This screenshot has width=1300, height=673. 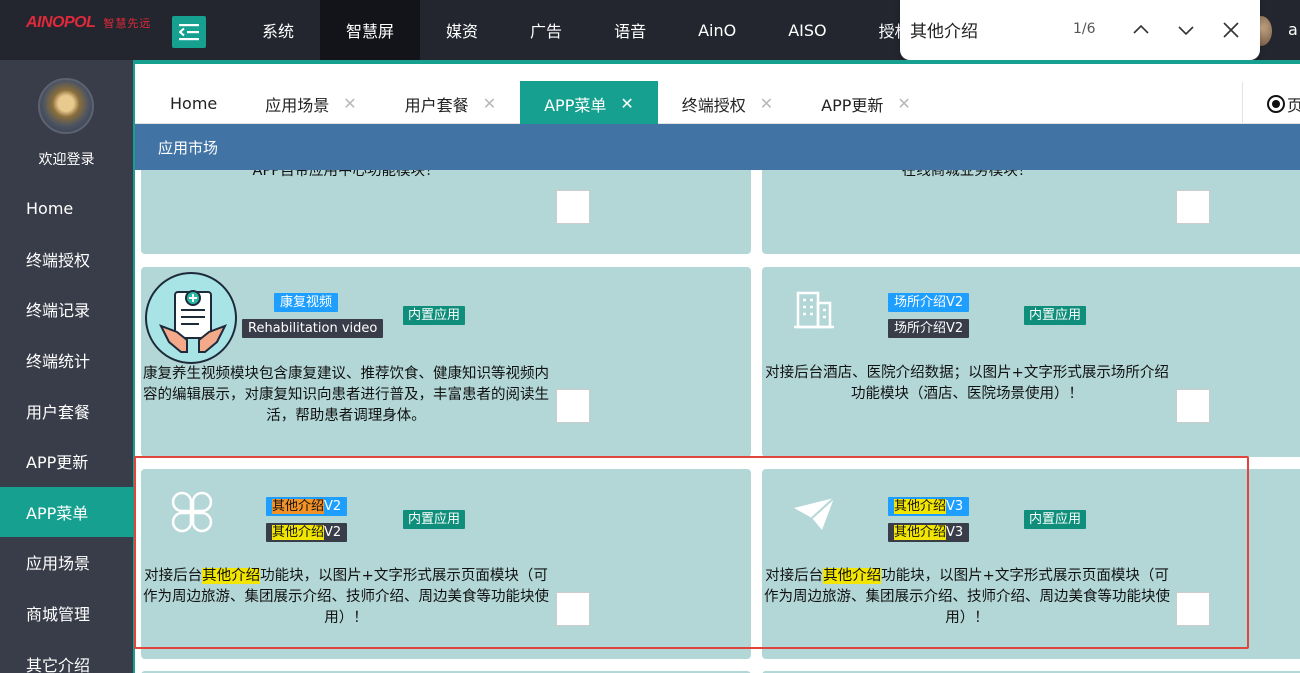 What do you see at coordinates (1031, 212) in the screenshot?
I see `app-card-online-shop: 在线商城业务模块！` at bounding box center [1031, 212].